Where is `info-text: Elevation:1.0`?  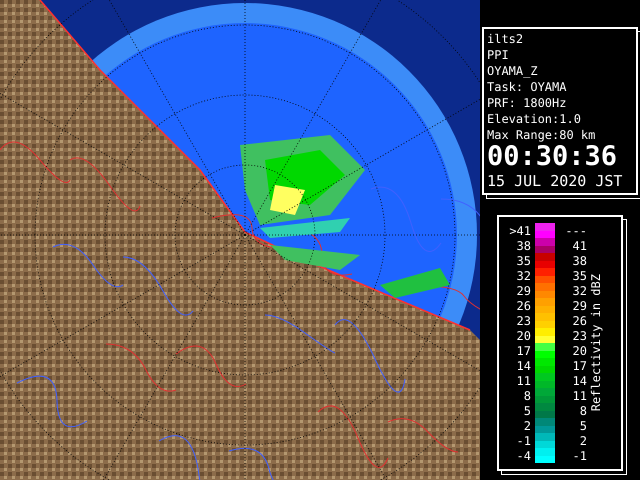 info-text: Elevation:1.0 is located at coordinates (534, 119).